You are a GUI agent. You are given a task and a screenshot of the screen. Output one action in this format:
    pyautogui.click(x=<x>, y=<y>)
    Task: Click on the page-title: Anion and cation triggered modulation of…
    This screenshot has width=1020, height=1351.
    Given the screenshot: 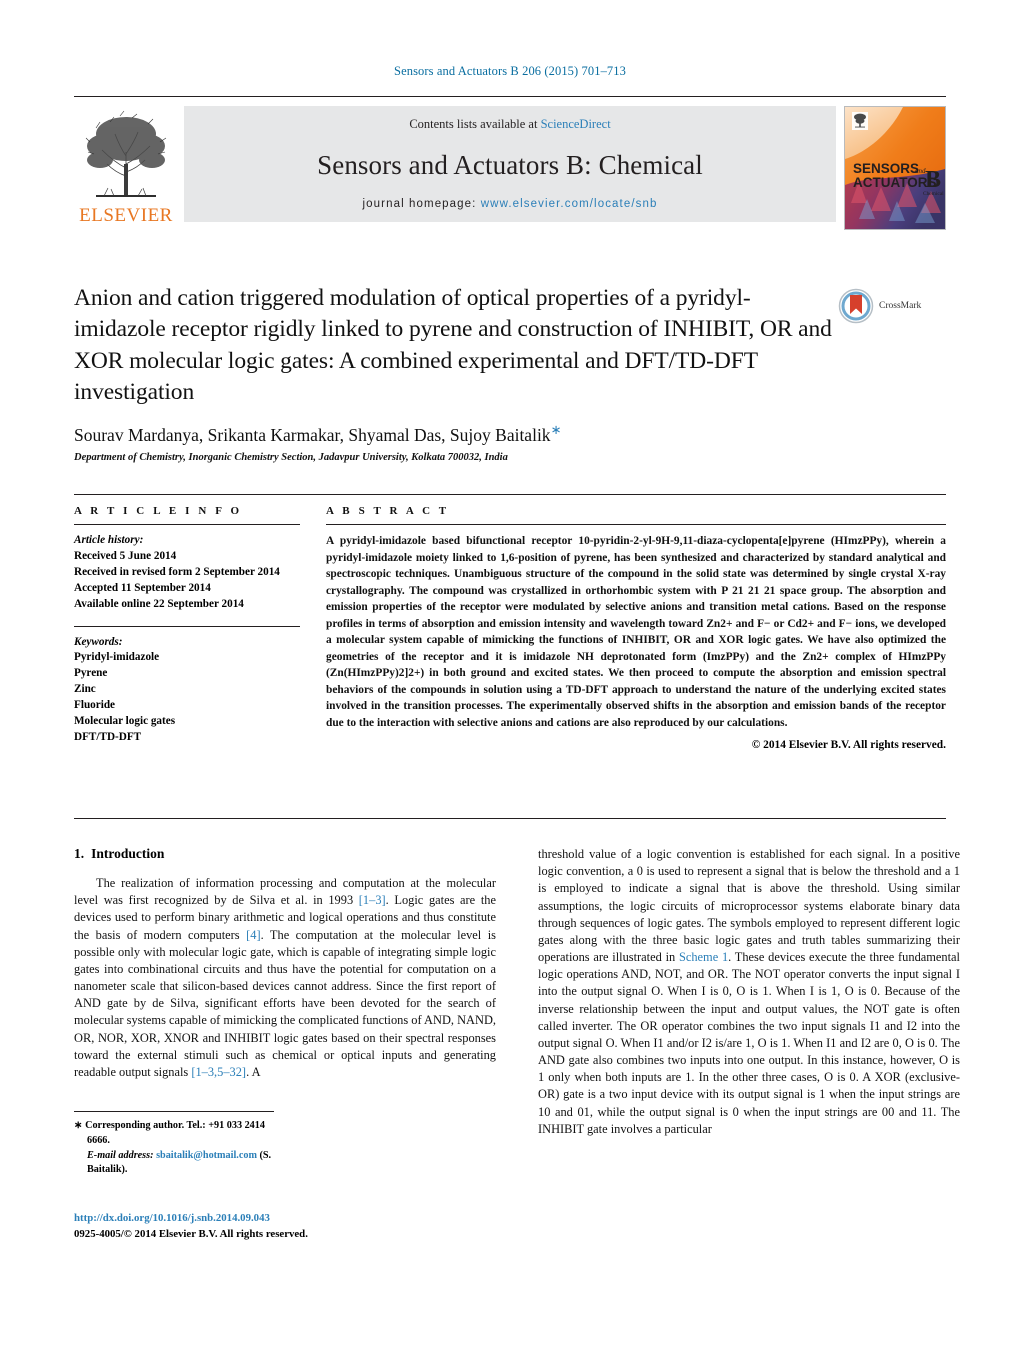 What is the action you would take?
    pyautogui.click(x=453, y=345)
    